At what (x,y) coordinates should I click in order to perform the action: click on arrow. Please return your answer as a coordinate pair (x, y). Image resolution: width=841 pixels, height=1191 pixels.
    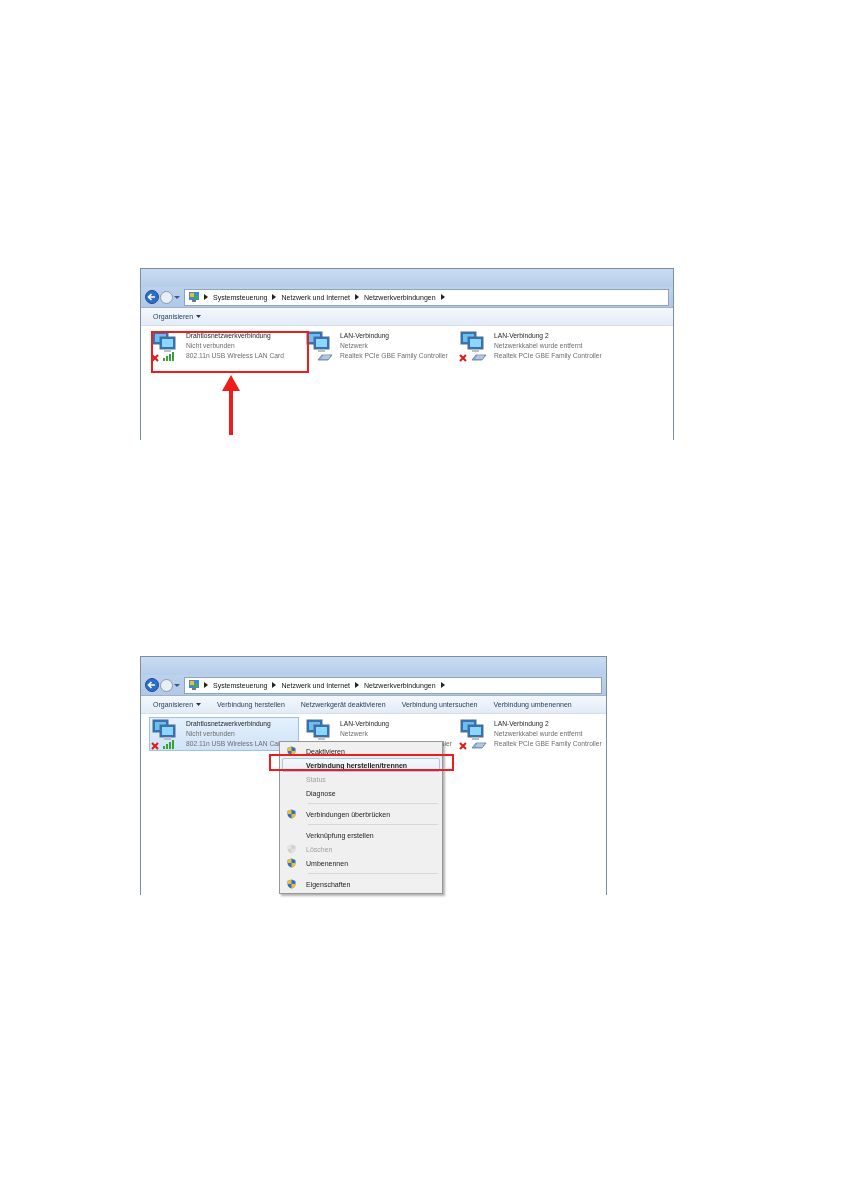
    Looking at the image, I should click on (231, 405).